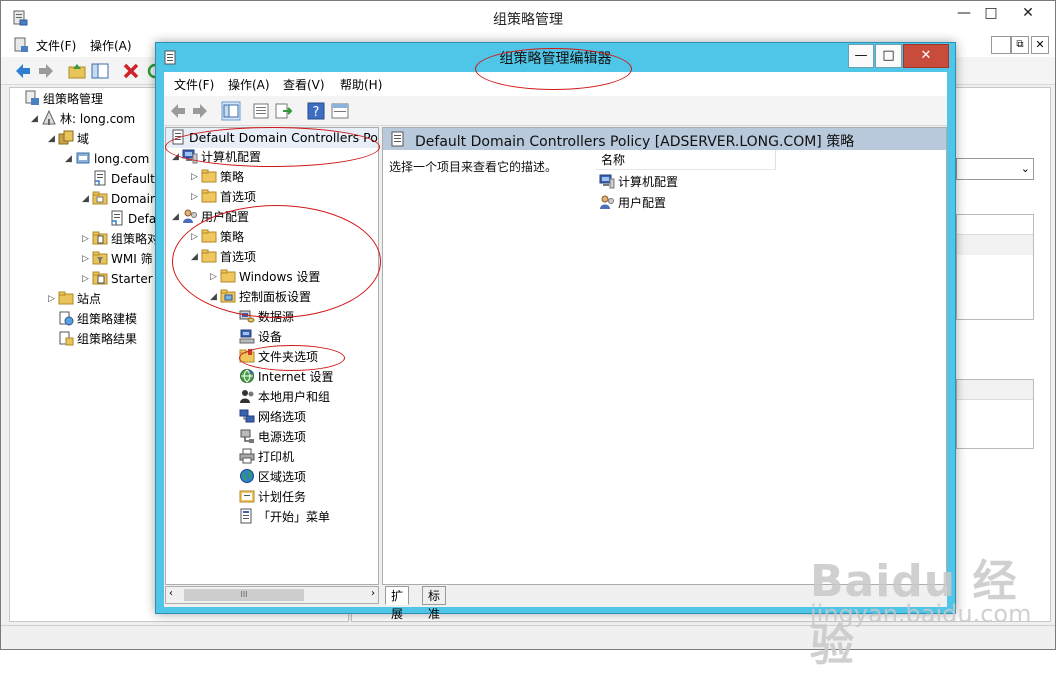  What do you see at coordinates (92, 339) in the screenshot?
I see `tree-item: 组策略结果` at bounding box center [92, 339].